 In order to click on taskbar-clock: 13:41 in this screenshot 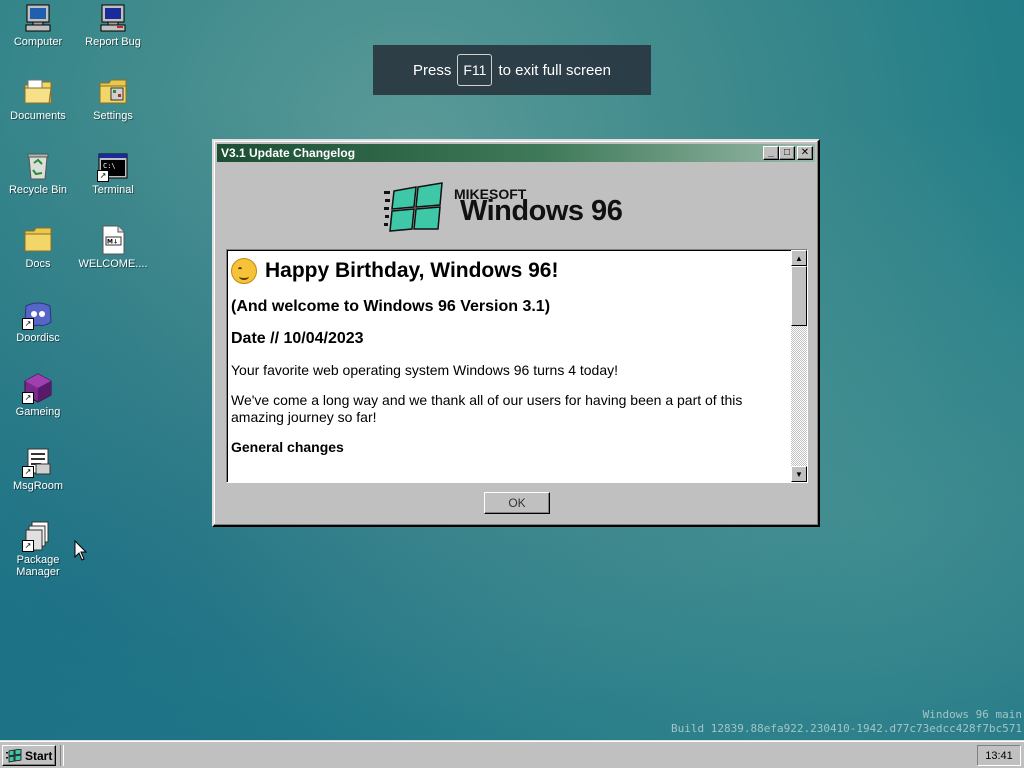, I will do `click(999, 755)`.